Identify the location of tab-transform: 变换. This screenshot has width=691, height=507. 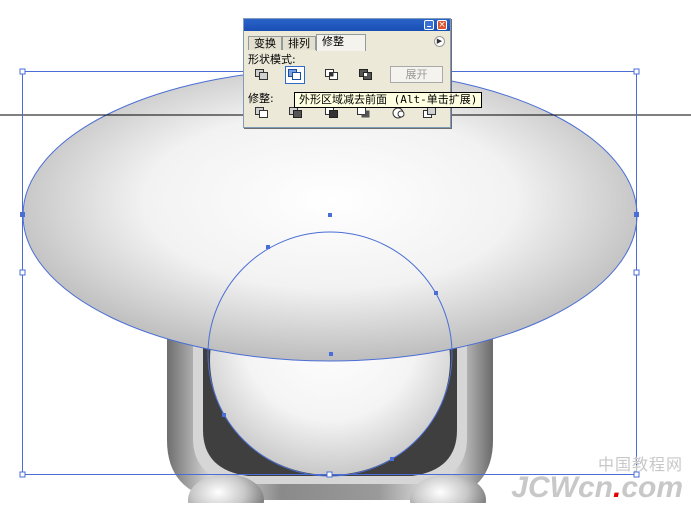
(265, 43).